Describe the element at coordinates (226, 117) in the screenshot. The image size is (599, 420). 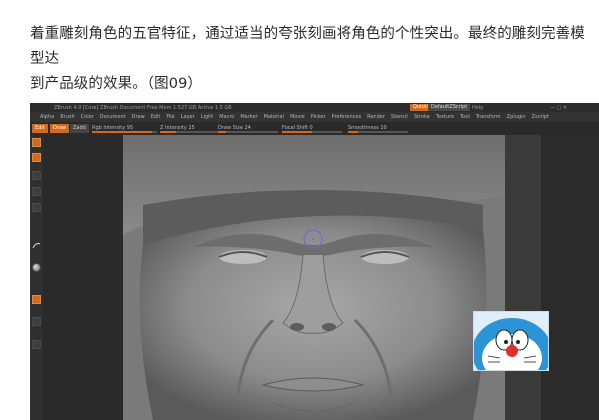
I see `menu-item: Macro` at that location.